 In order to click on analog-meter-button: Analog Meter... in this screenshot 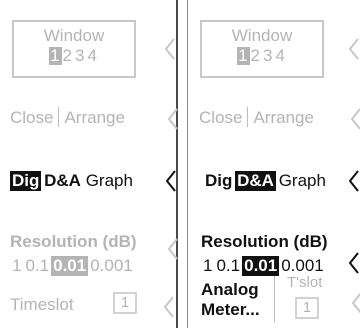, I will do `click(230, 300)`.